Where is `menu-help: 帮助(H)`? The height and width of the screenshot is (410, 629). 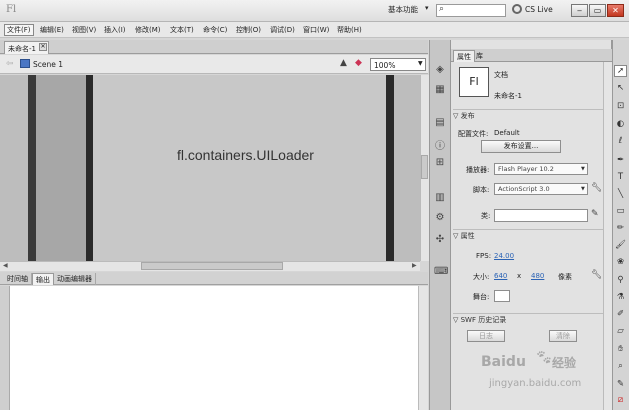 menu-help: 帮助(H) is located at coordinates (349, 30).